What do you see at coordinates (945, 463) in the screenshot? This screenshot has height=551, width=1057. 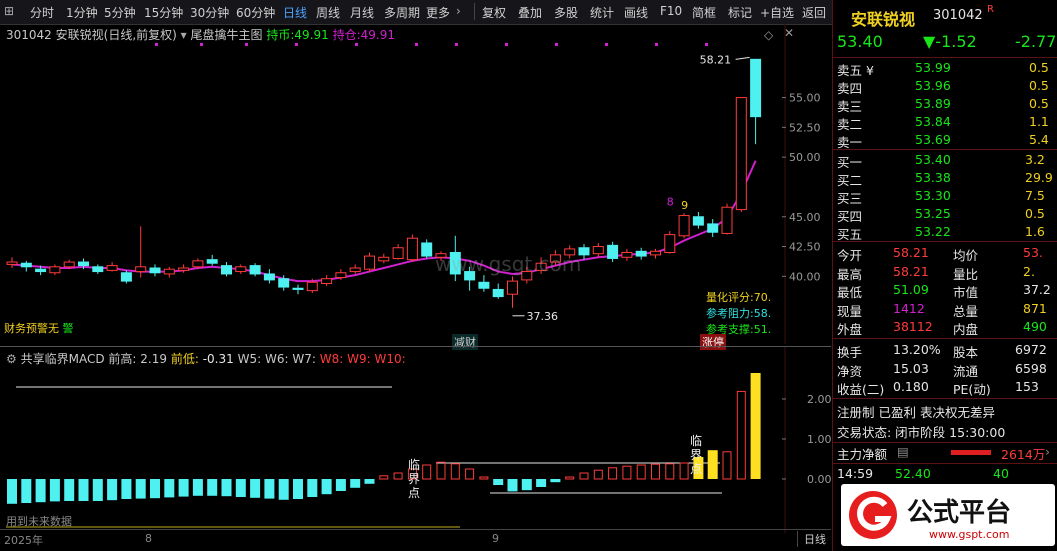 I see `divider` at bounding box center [945, 463].